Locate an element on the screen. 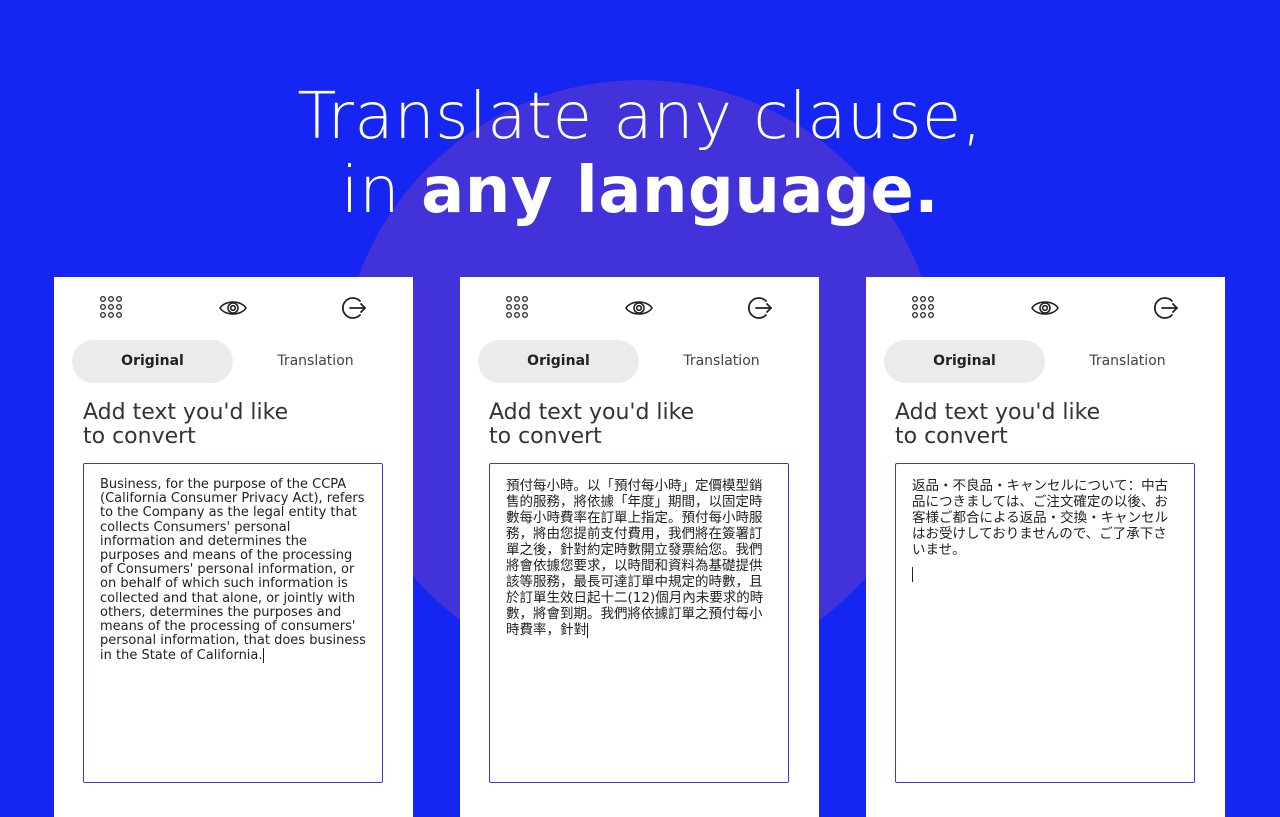  headline-line-2-bold: any language. is located at coordinates (680, 191).